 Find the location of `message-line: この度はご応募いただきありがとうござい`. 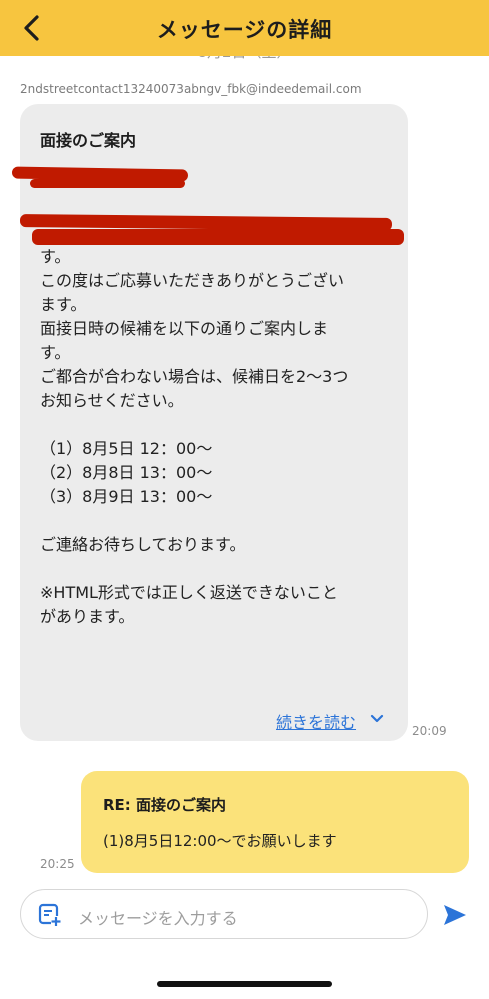

message-line: この度はご応募いただきありがとうござい is located at coordinates (192, 280).